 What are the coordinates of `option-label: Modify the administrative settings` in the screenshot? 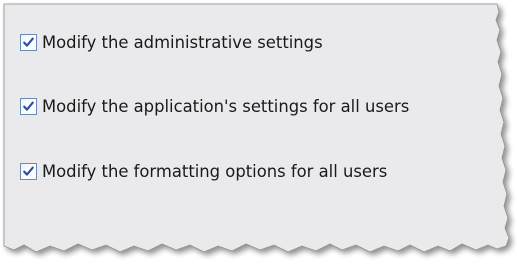 It's located at (182, 42).